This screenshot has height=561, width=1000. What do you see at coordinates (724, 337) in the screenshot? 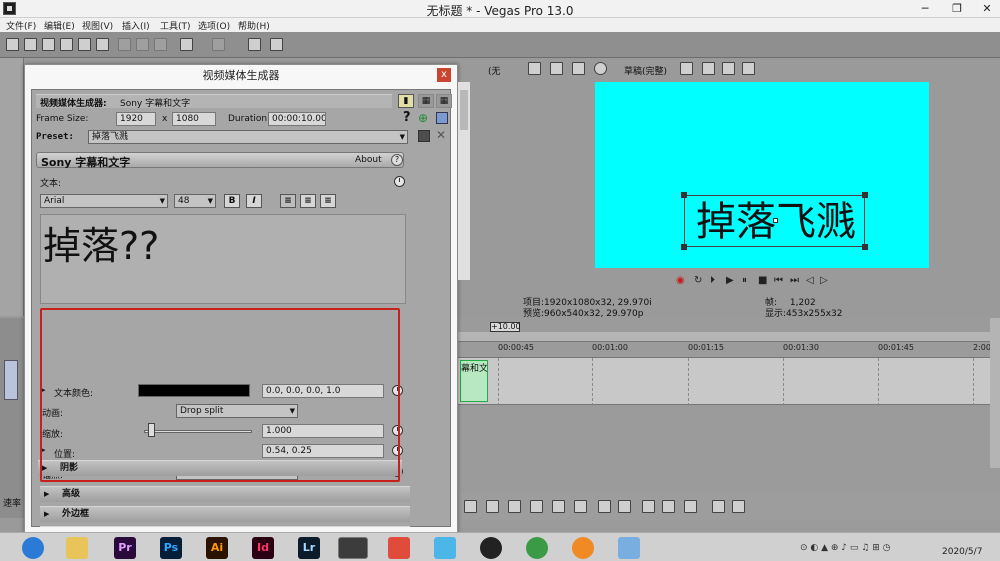
I see `marker-bar` at bounding box center [724, 337].